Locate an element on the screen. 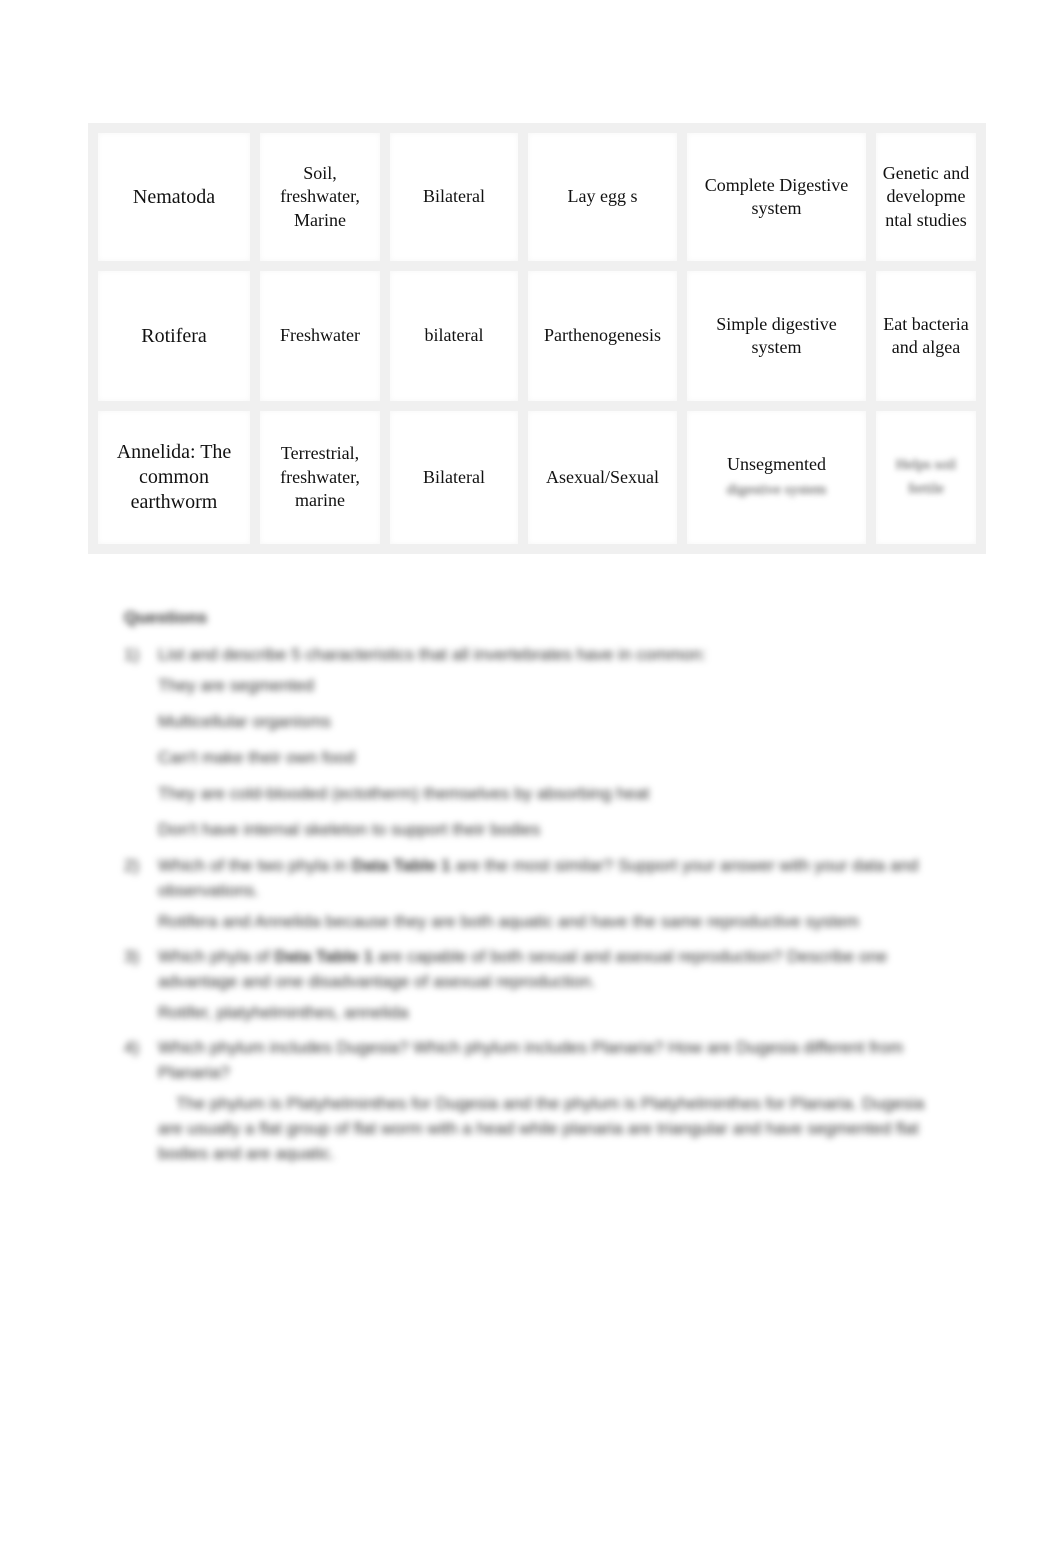 The width and height of the screenshot is (1062, 1561). question-number: 1) is located at coordinates (132, 654).